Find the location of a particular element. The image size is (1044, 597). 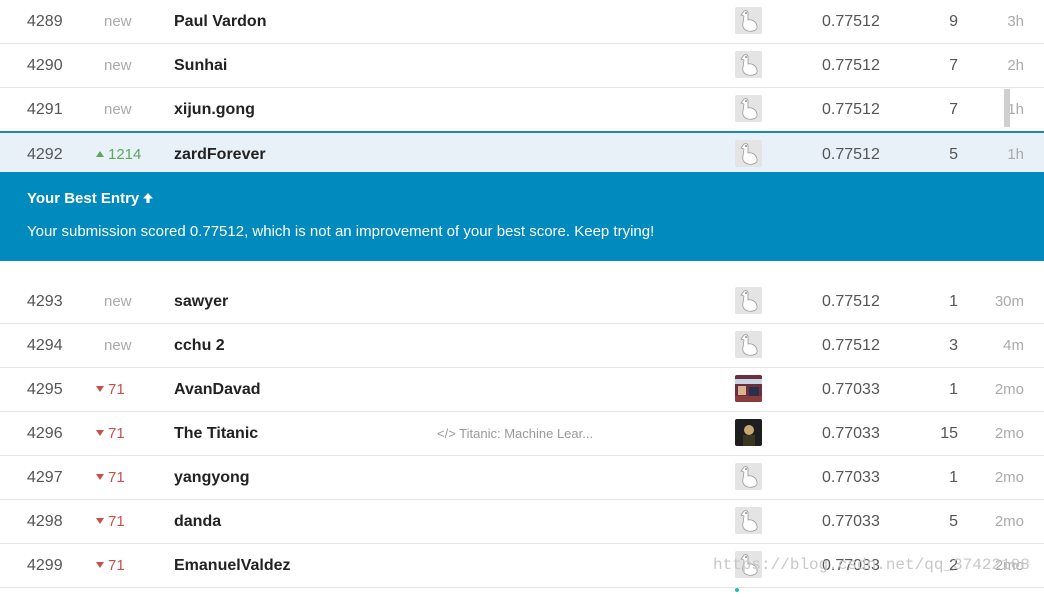

team-name-link: danda is located at coordinates (197, 521).